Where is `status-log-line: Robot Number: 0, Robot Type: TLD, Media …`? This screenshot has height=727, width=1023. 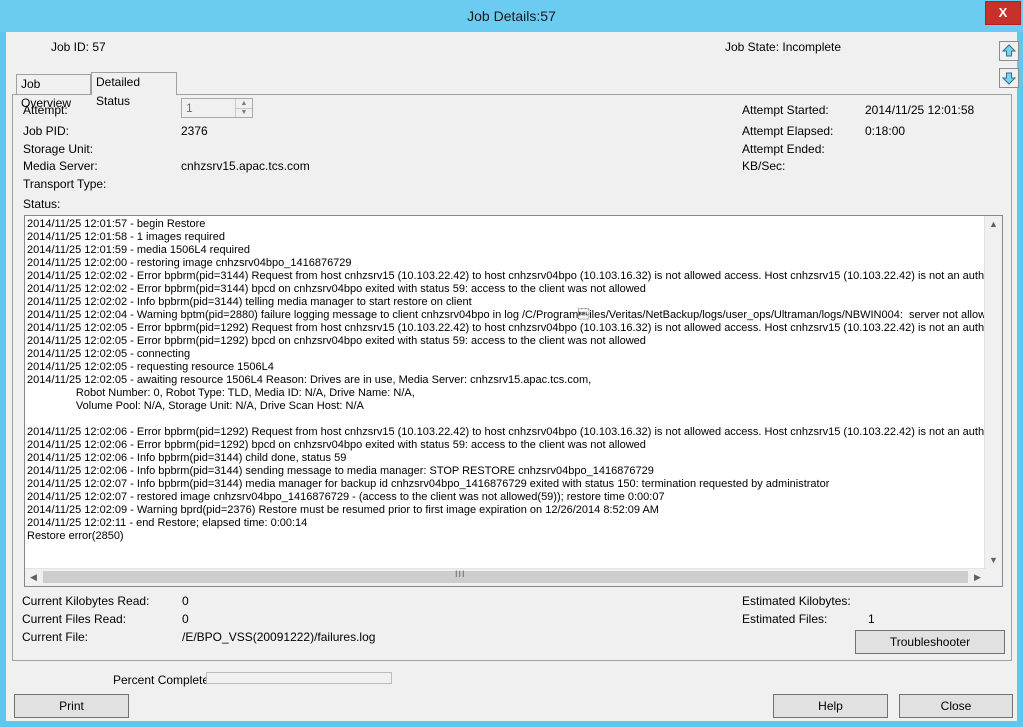 status-log-line: Robot Number: 0, Robot Type: TLD, Media … is located at coordinates (221, 393).